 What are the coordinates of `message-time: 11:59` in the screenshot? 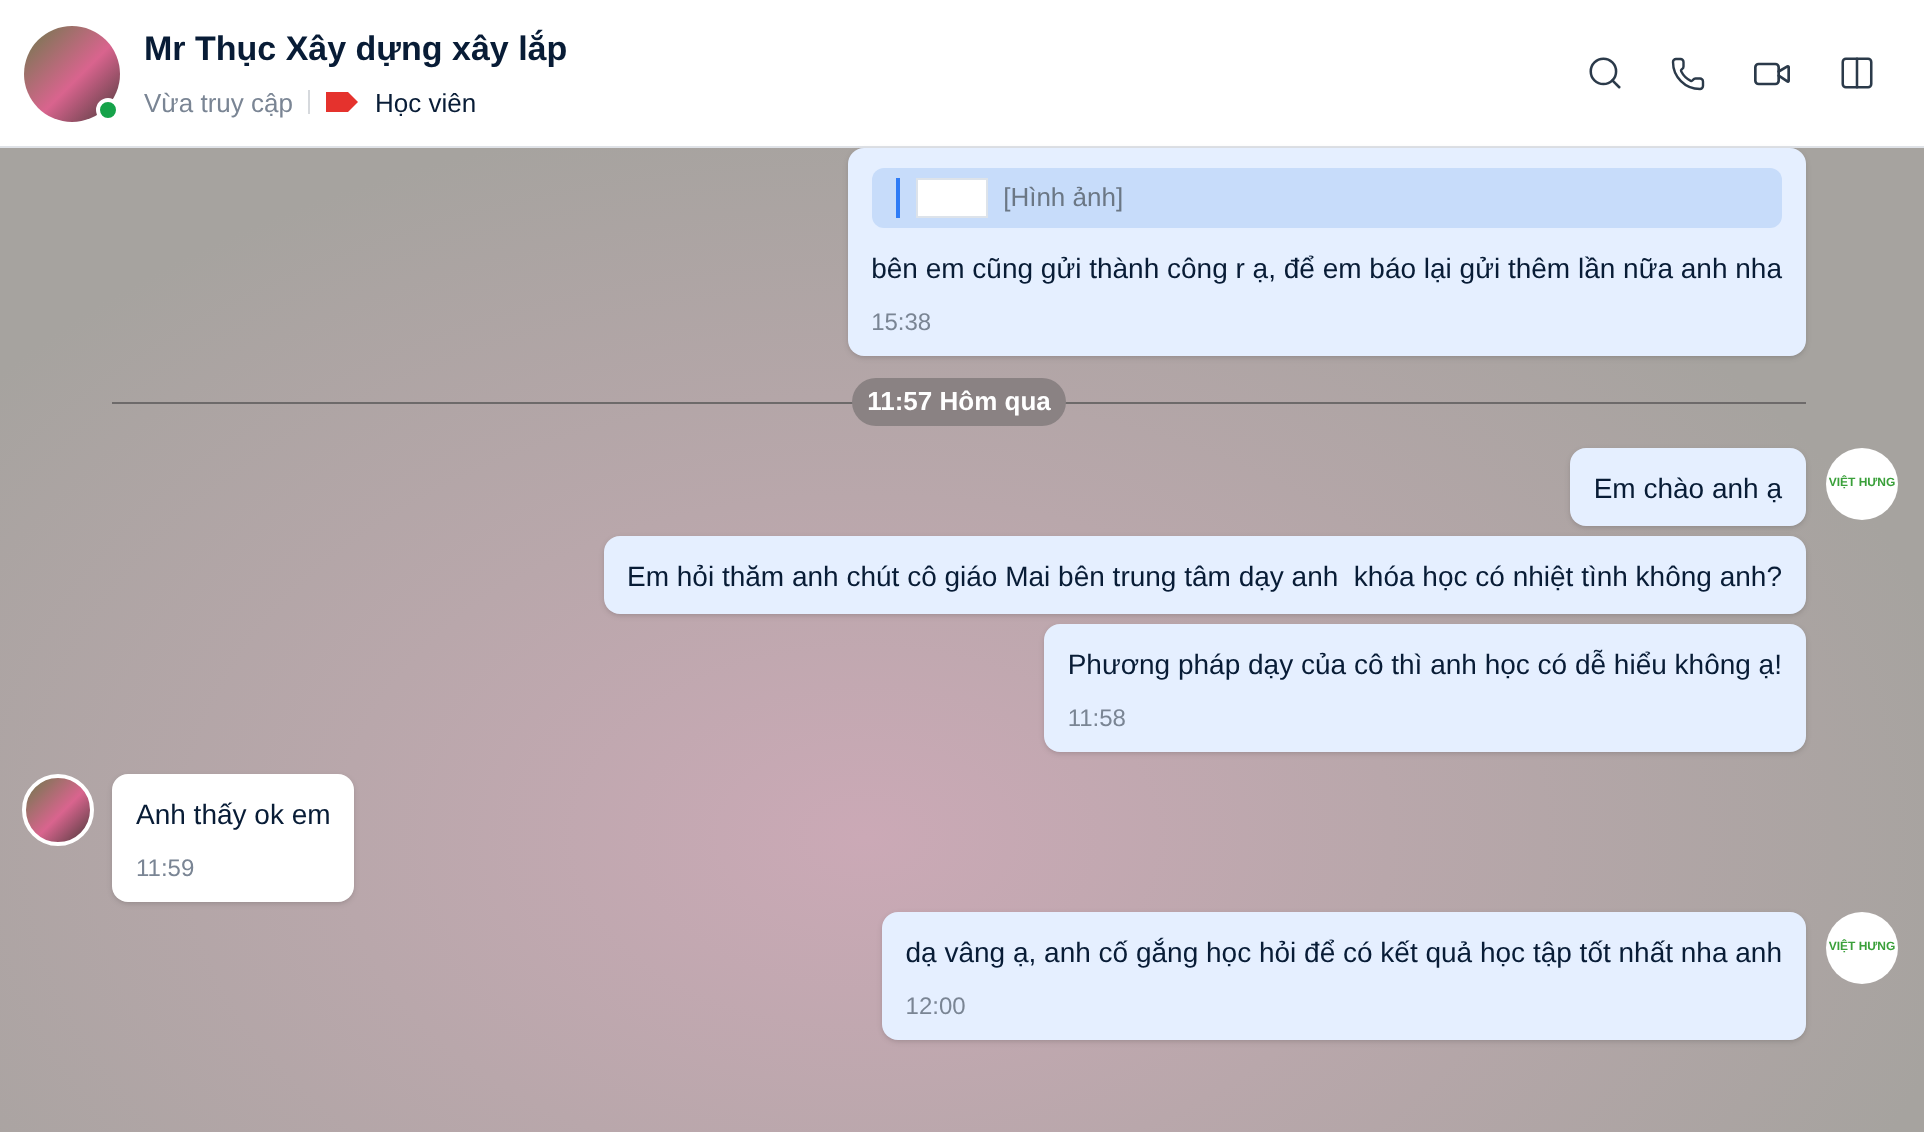 It's located at (166, 867).